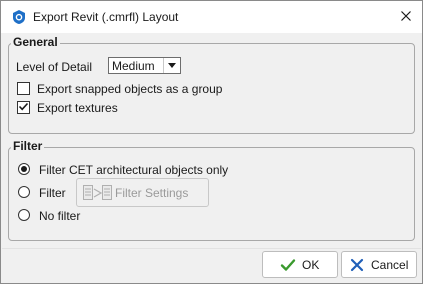 The image size is (423, 284). I want to click on window-title: Export Revit (.cmrfl) Layout, so click(106, 17).